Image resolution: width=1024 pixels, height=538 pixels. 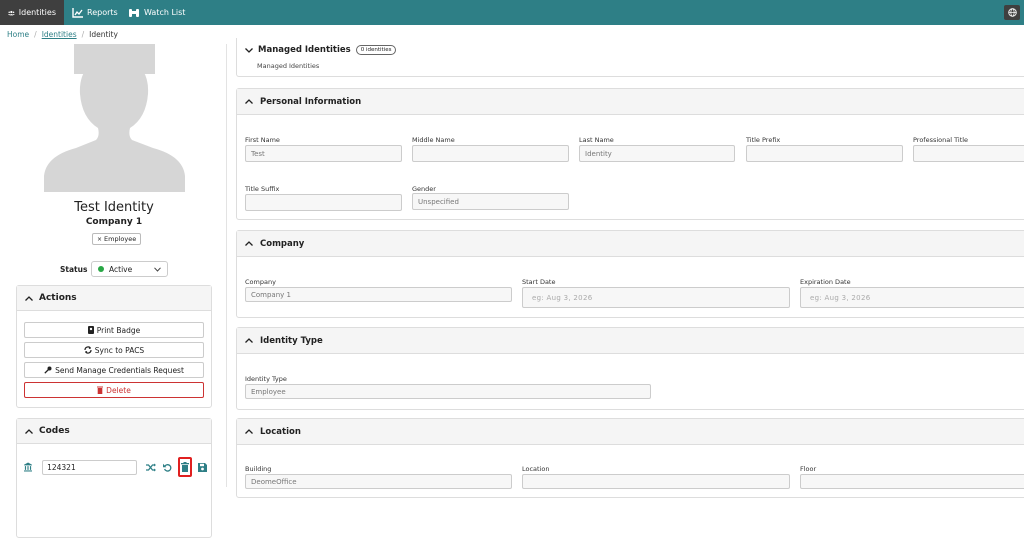 I want to click on delete-code-button, so click(x=185, y=467).